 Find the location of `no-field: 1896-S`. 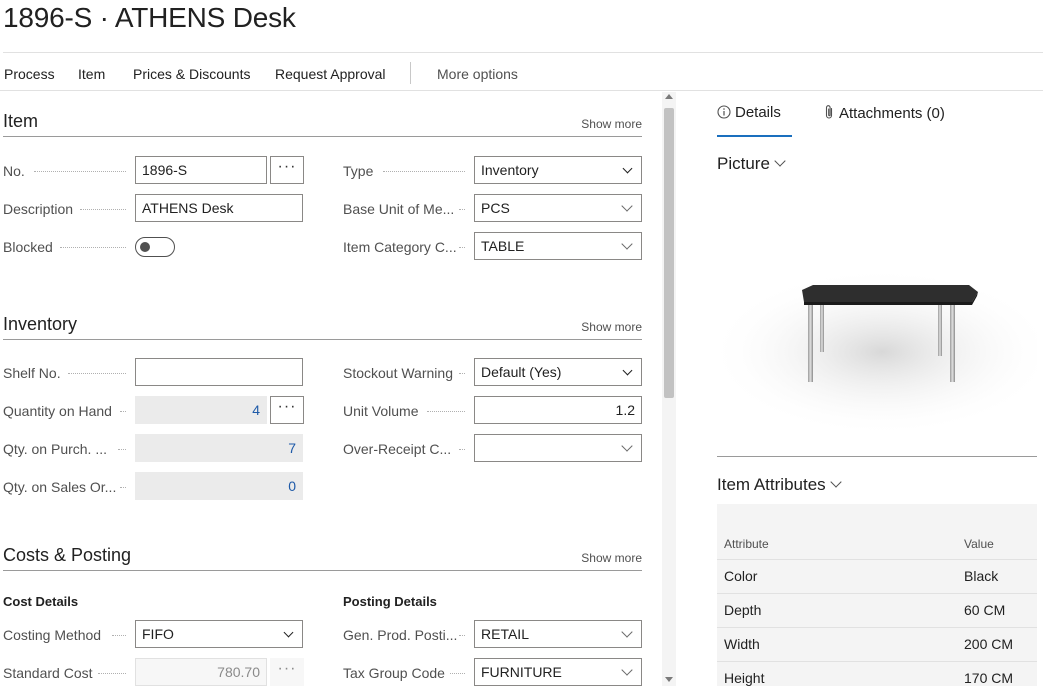

no-field: 1896-S is located at coordinates (201, 170).